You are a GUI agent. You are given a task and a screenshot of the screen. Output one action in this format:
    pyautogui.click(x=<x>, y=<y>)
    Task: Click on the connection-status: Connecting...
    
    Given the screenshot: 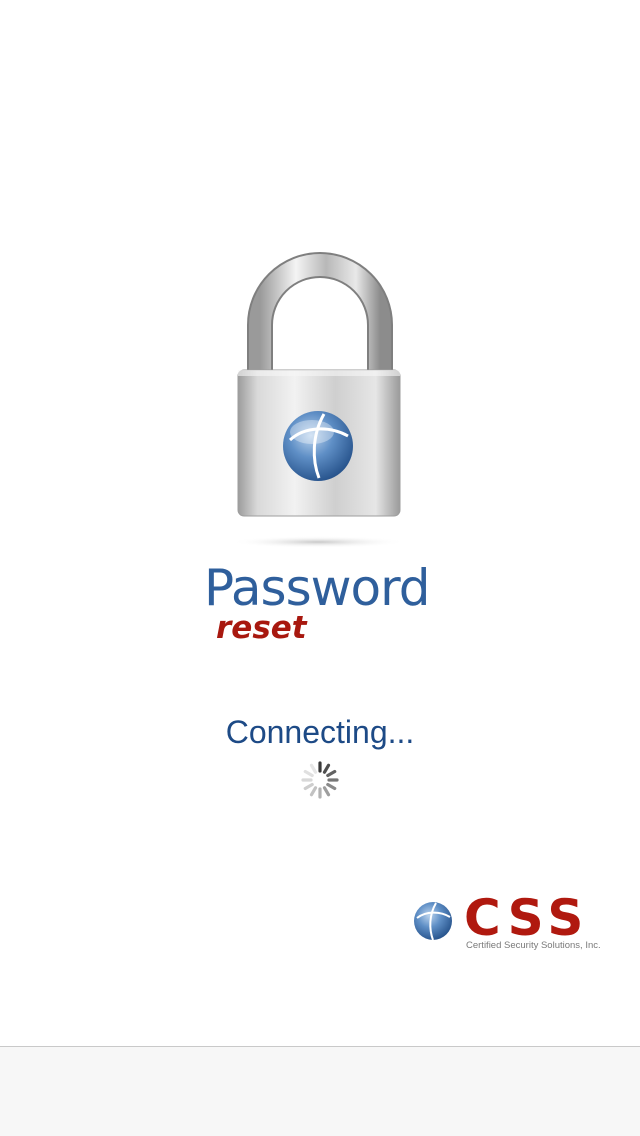 What is the action you would take?
    pyautogui.click(x=320, y=732)
    